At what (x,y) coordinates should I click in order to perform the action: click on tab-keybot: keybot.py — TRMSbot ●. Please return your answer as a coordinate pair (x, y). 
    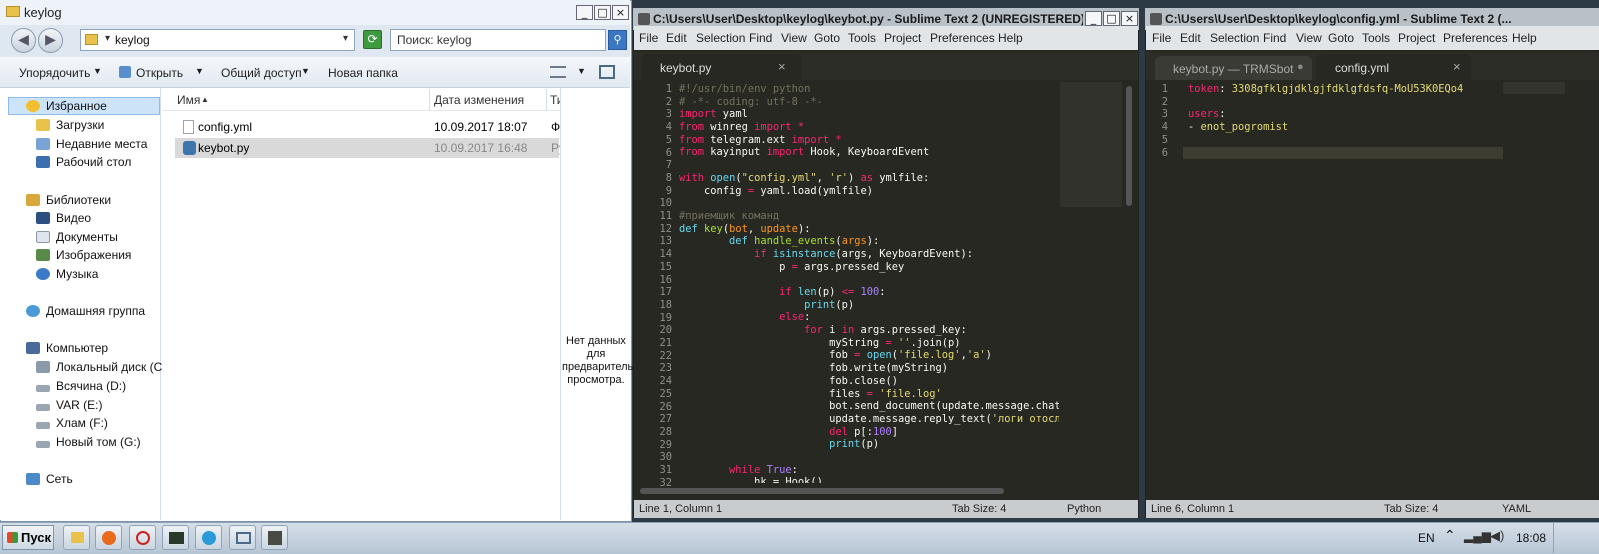
    Looking at the image, I should click on (1233, 68).